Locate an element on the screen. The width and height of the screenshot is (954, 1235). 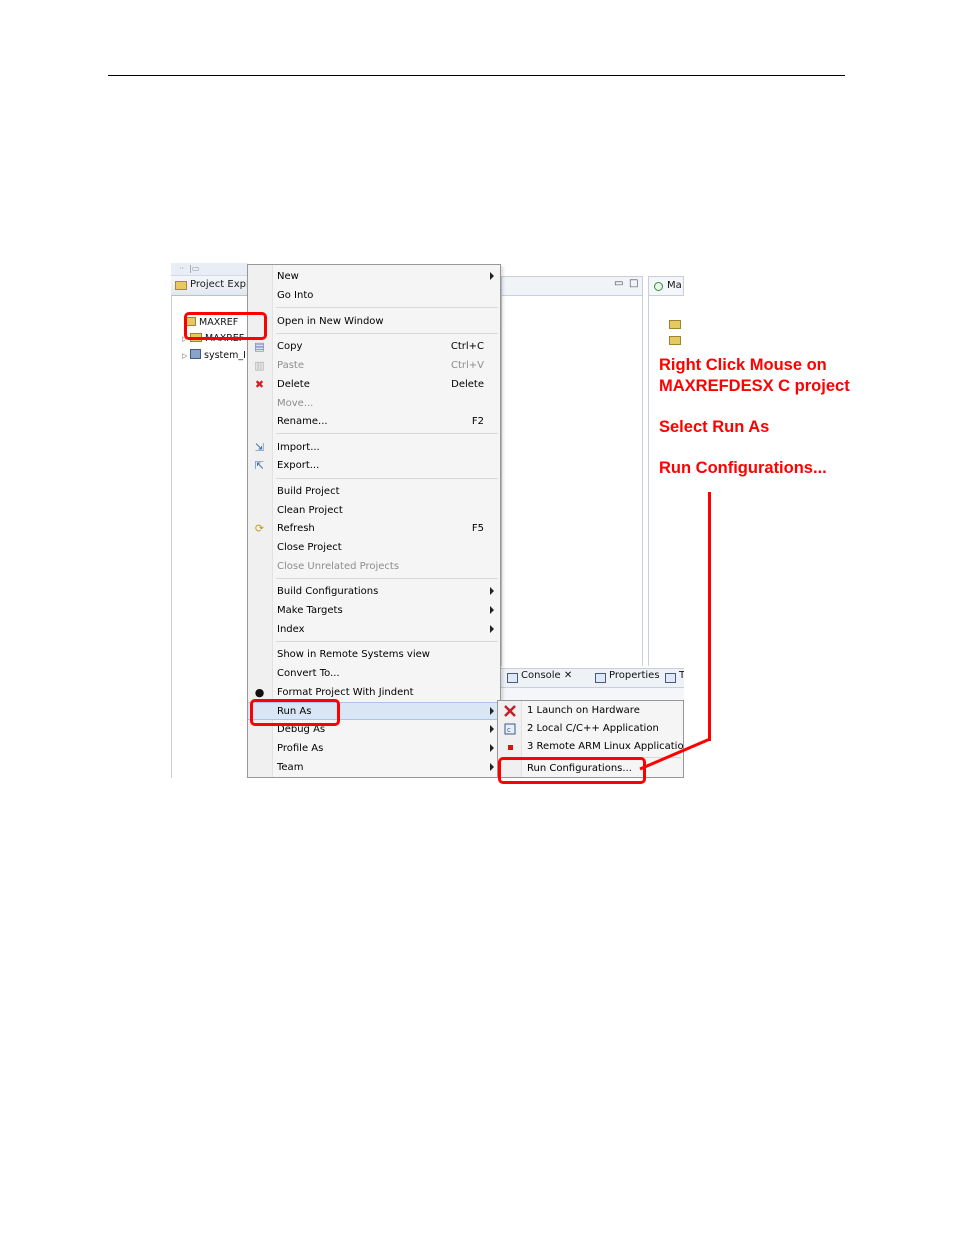
menu-item-team: Team is located at coordinates (374, 768).